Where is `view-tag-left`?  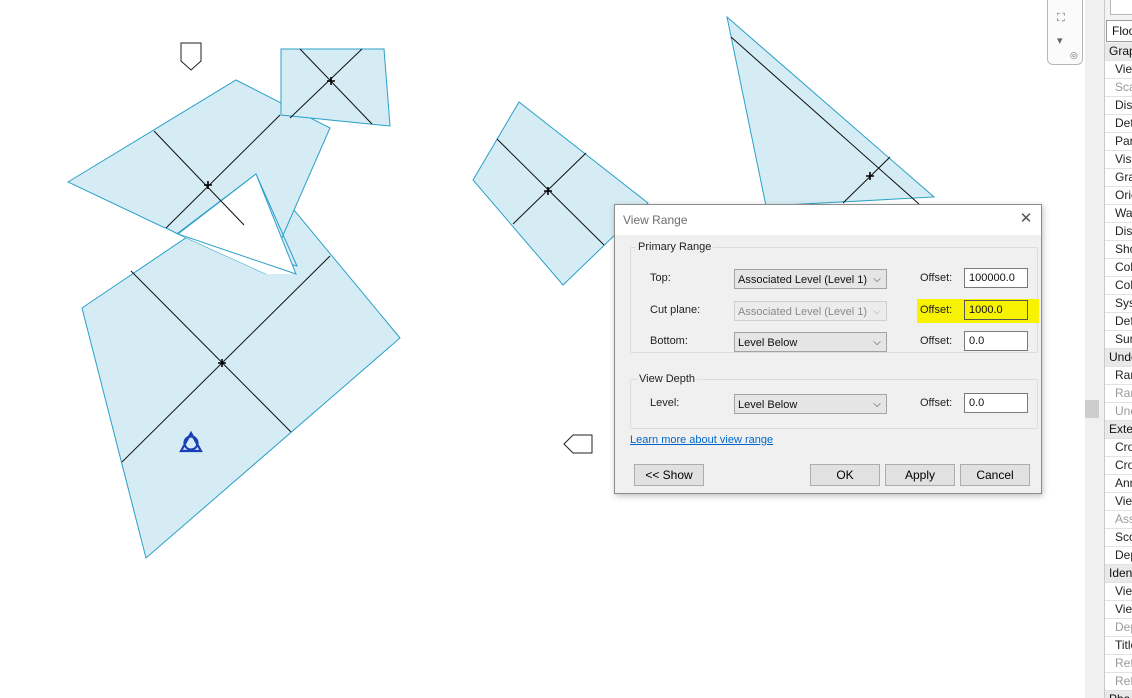 view-tag-left is located at coordinates (578, 444).